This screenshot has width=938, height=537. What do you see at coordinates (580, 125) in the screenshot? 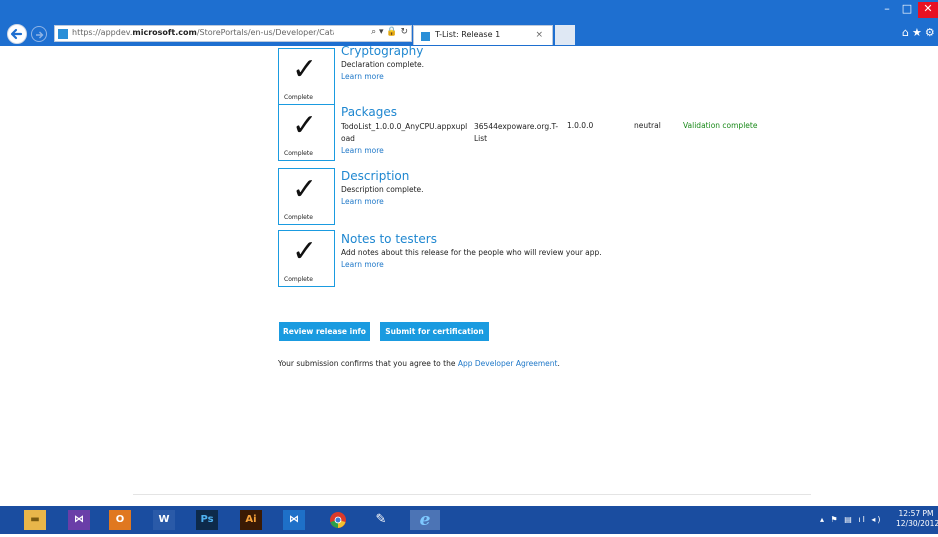
I see `package-version: 1.0.0.0` at bounding box center [580, 125].